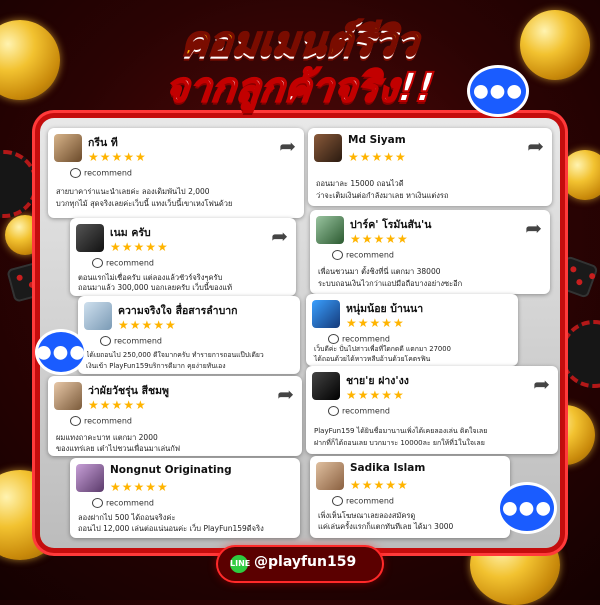 The height and width of the screenshot is (605, 600). What do you see at coordinates (367, 515) in the screenshot?
I see `review-text: เพิ่งเห็นโฆษณาเลยลองสมัครดู` at bounding box center [367, 515].